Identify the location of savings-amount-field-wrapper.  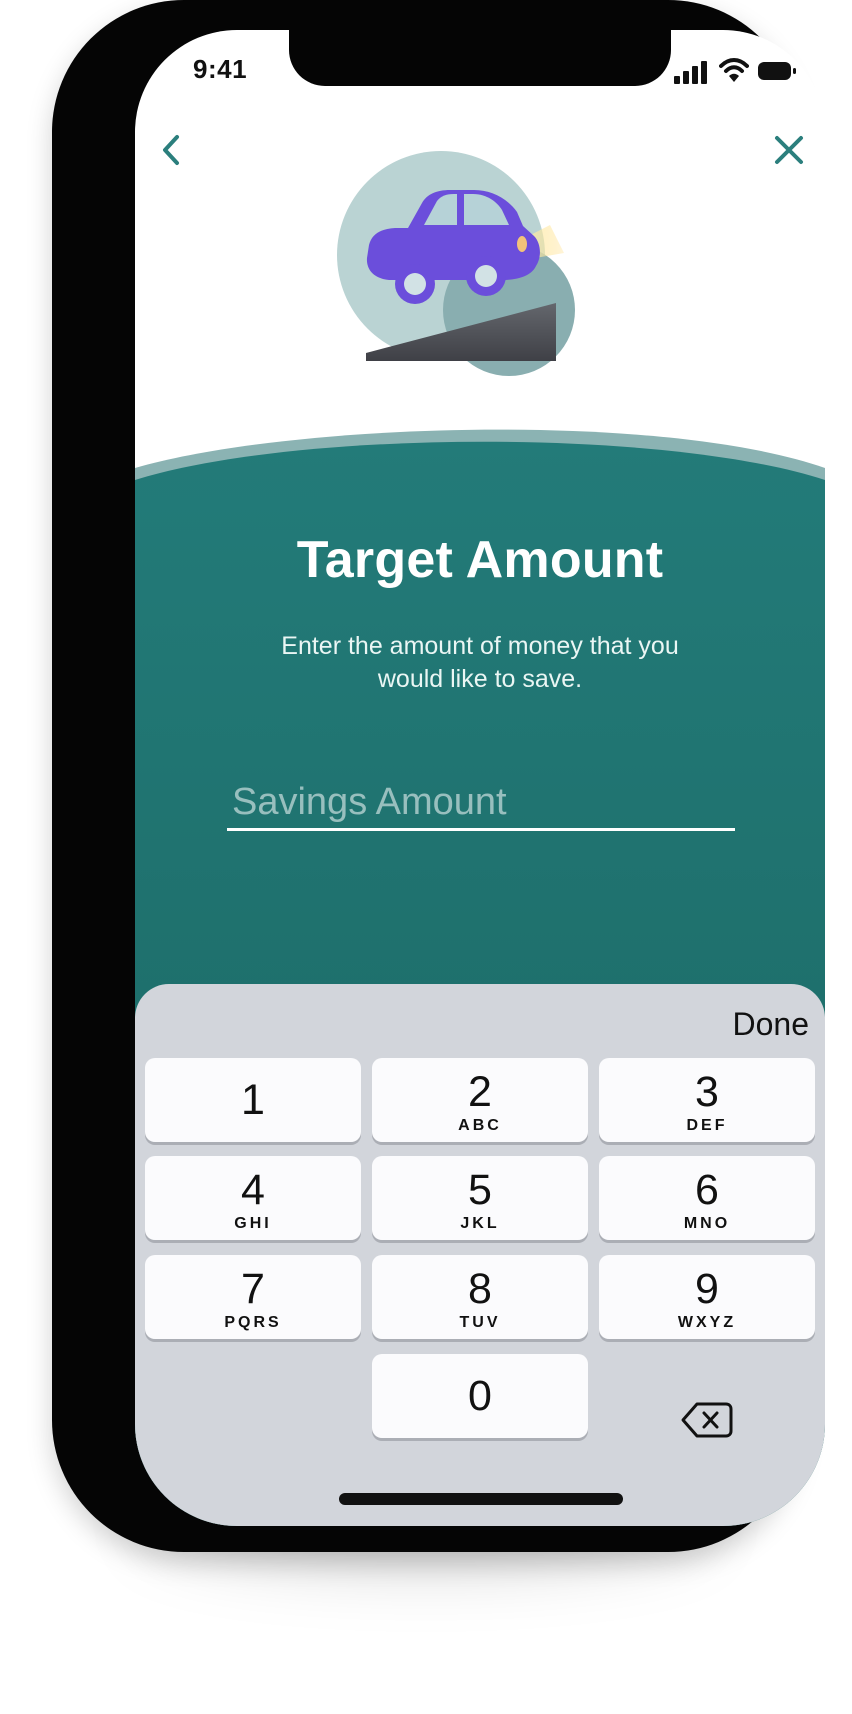
(481, 803).